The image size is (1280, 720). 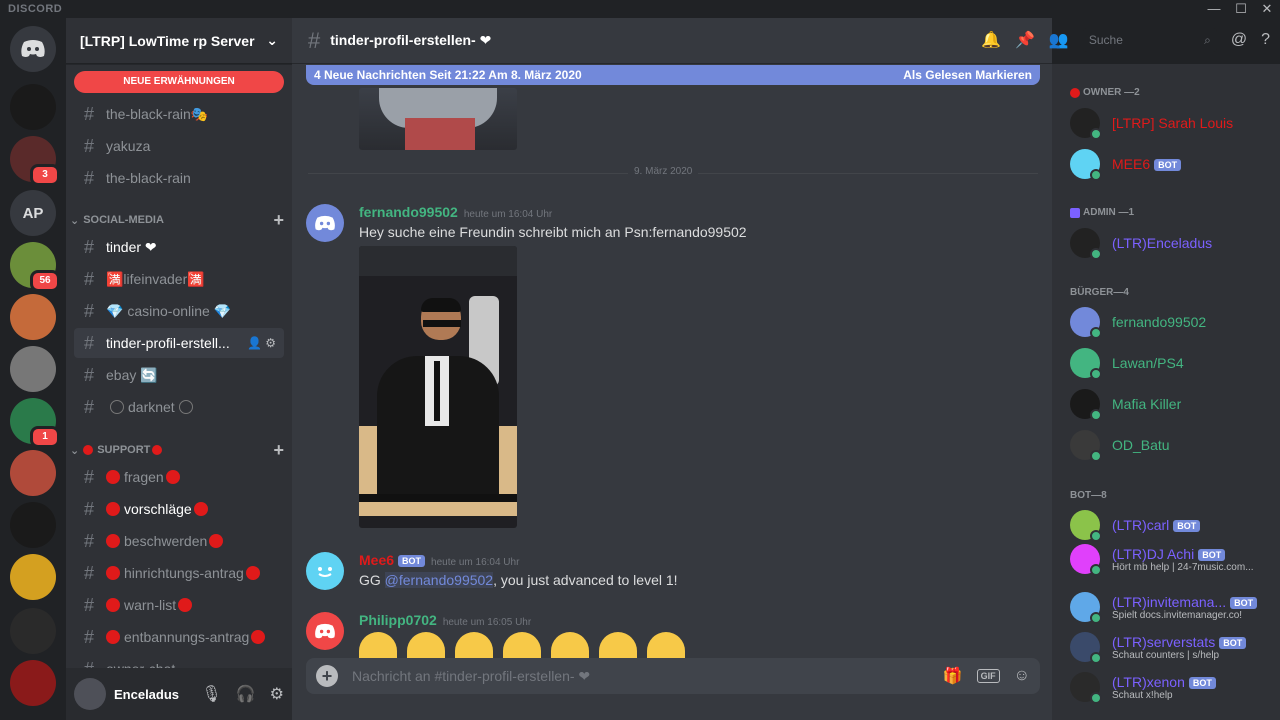 What do you see at coordinates (953, 676) in the screenshot?
I see `gift-icon: 🎁` at bounding box center [953, 676].